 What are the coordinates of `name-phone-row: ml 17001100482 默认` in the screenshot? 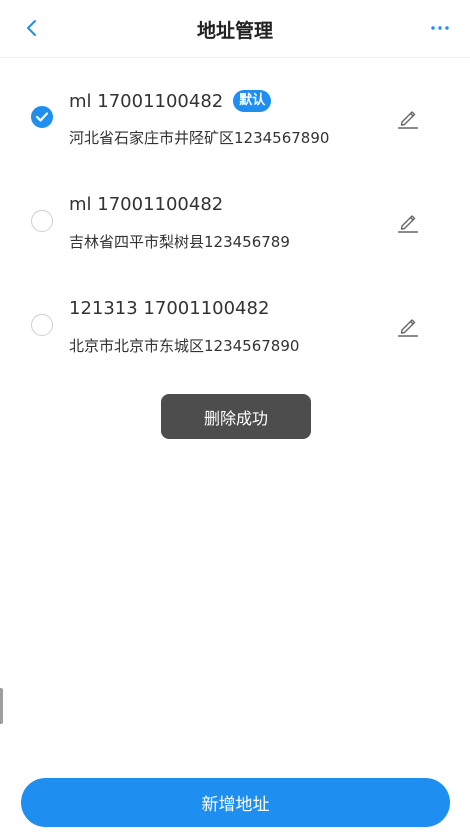 It's located at (170, 101).